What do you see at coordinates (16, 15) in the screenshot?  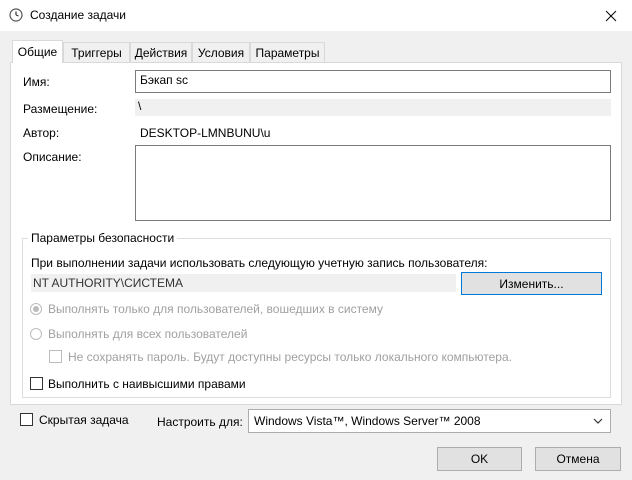 I see `clock-icon` at bounding box center [16, 15].